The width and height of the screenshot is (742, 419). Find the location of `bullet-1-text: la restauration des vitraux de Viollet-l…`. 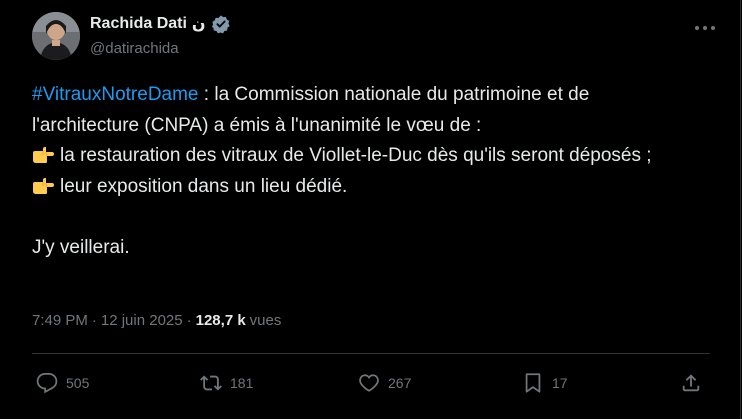

bullet-1-text: la restauration des vitraux de Viollet-l… is located at coordinates (356, 155).